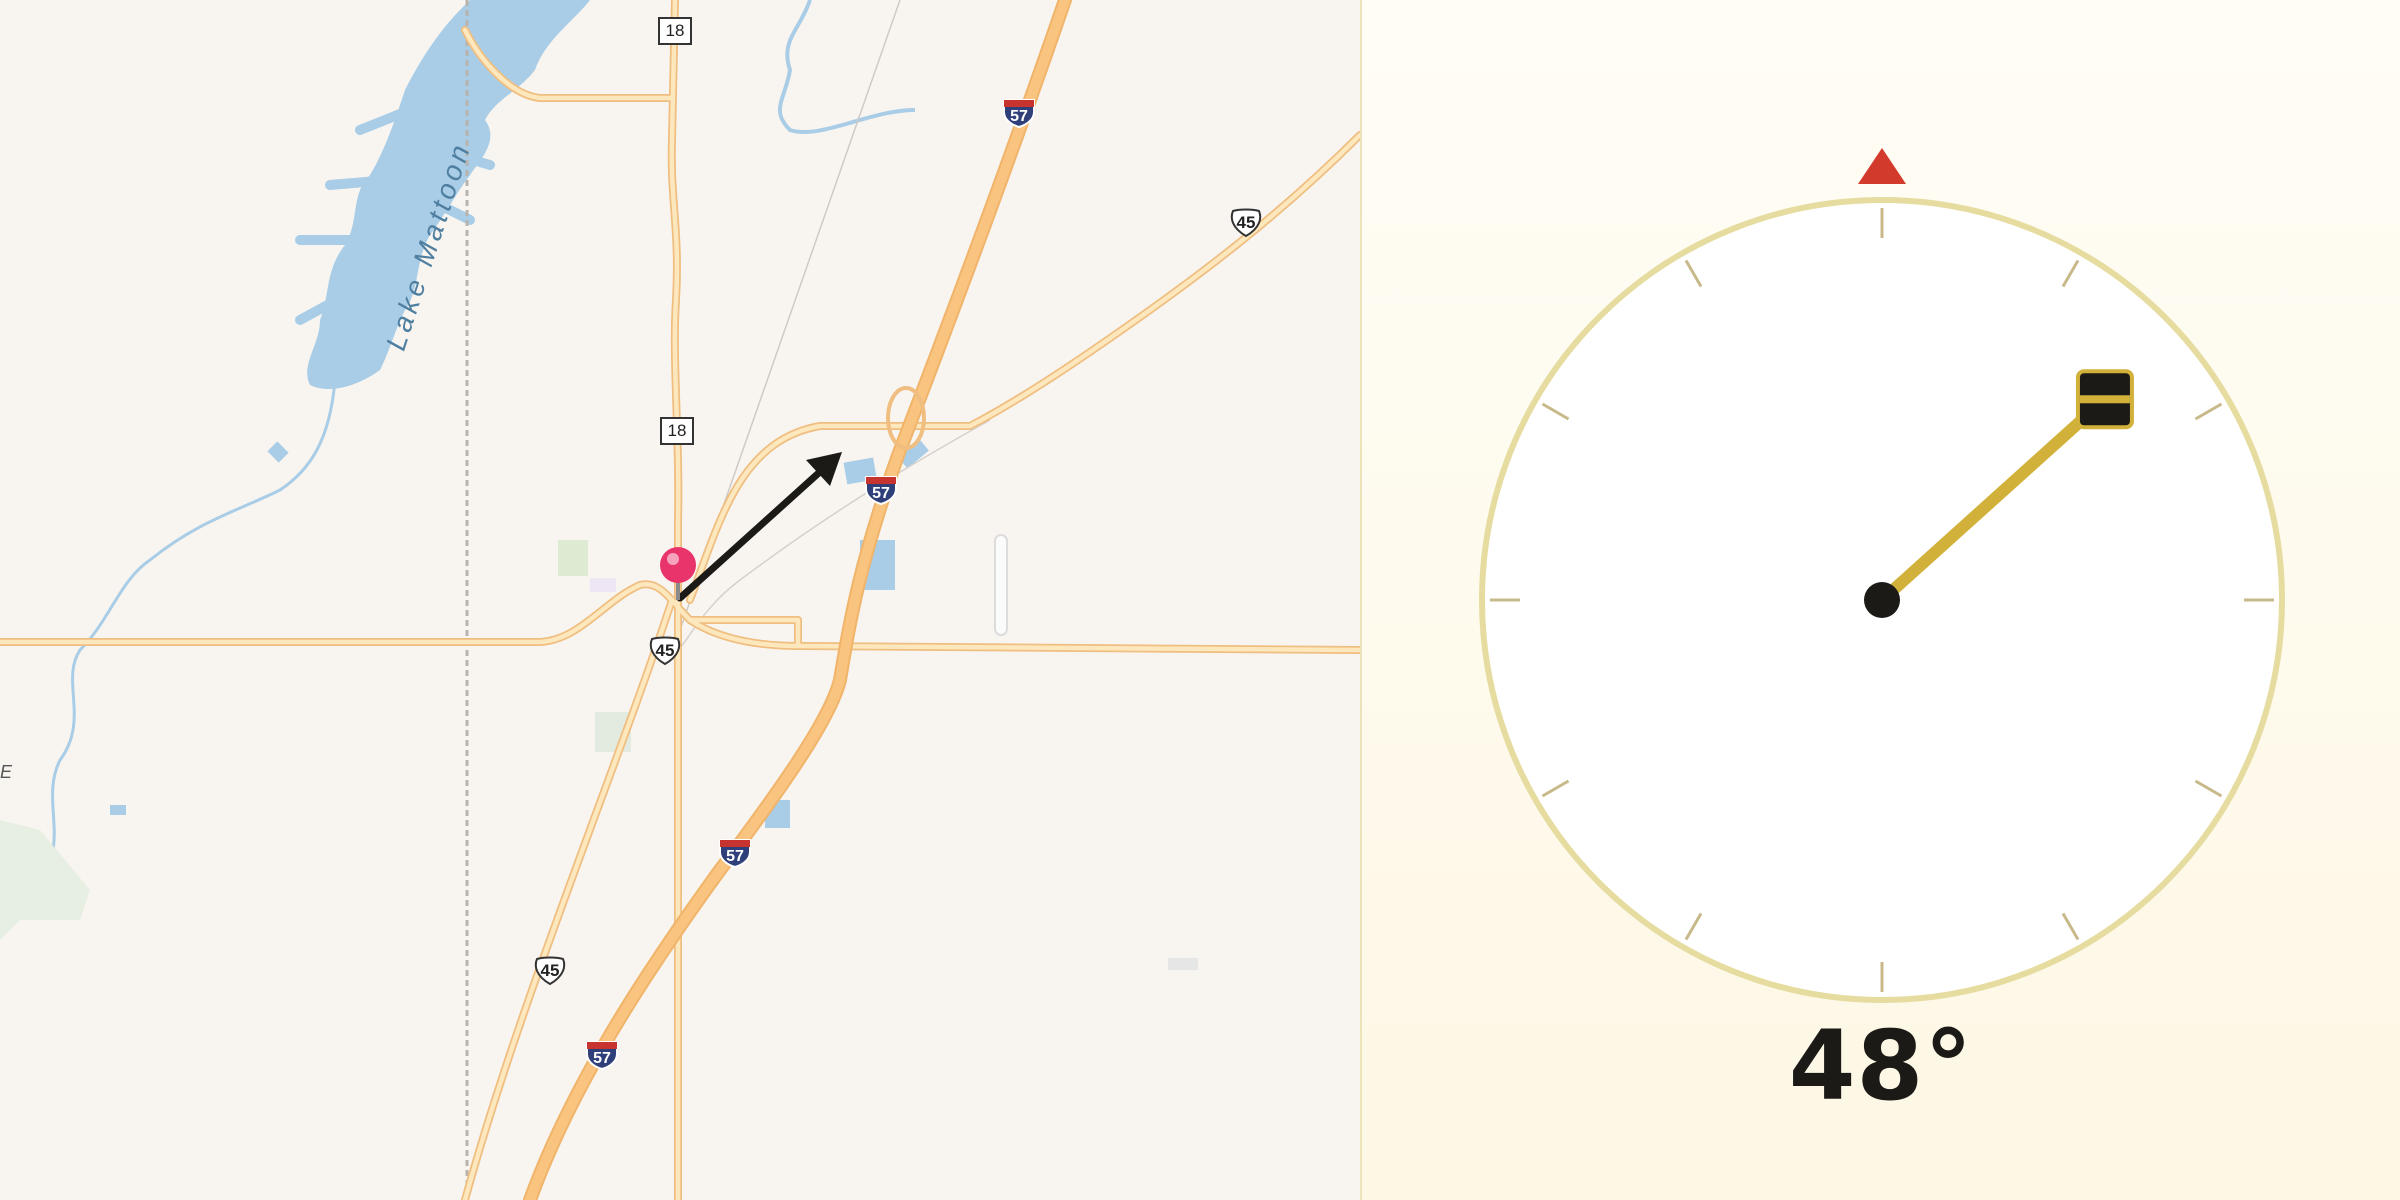 The width and height of the screenshot is (2400, 1200). Describe the element at coordinates (6, 772) in the screenshot. I see `map-edge-label: E` at that location.